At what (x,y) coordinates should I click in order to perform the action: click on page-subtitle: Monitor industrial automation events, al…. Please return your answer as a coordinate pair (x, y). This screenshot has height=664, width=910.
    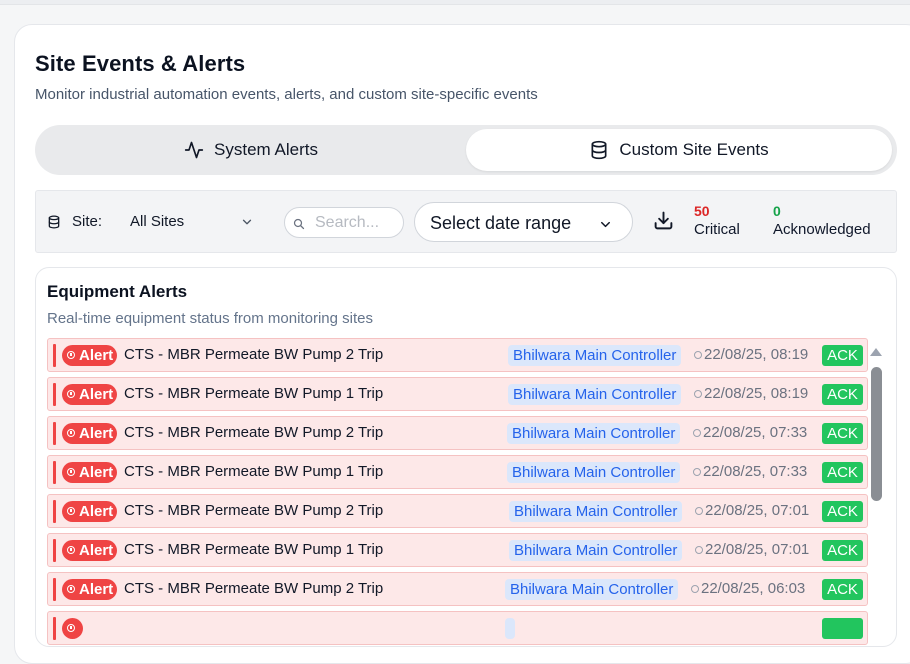
    Looking at the image, I should click on (286, 94).